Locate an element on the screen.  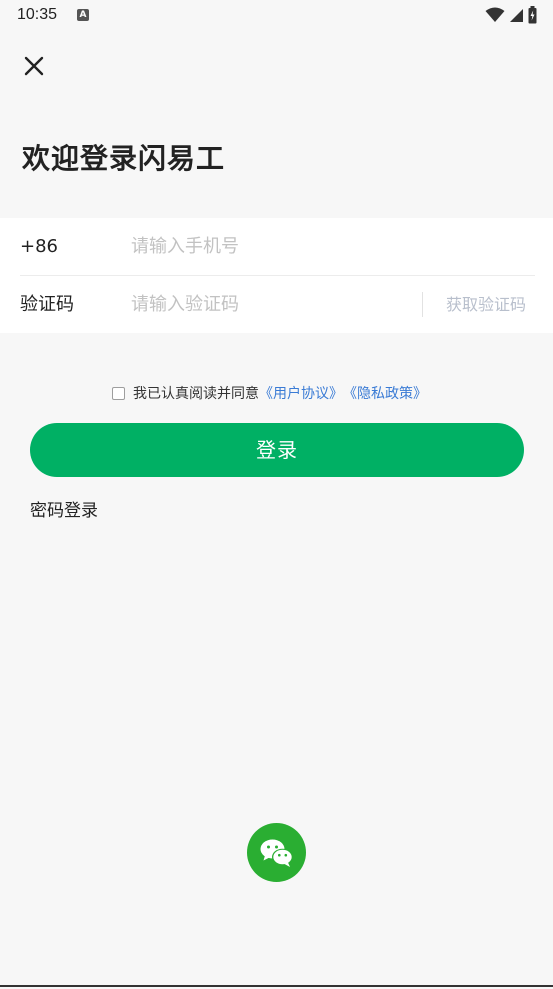
agreement-text: 我已认真阅读并同意 is located at coordinates (196, 394).